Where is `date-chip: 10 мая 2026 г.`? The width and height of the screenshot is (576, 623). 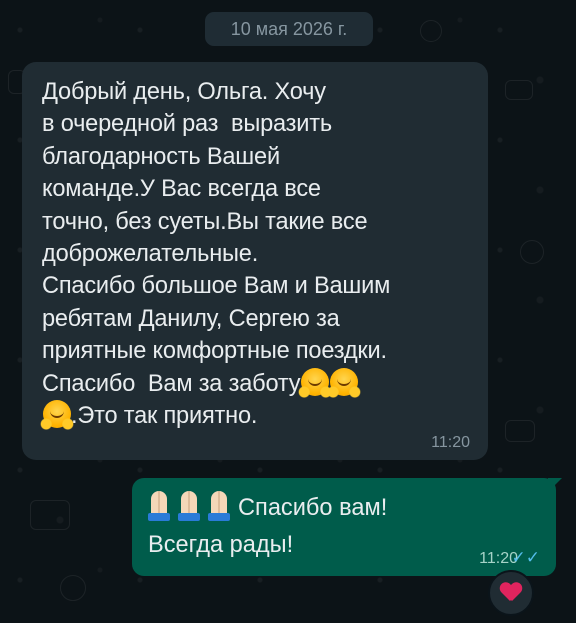 date-chip: 10 мая 2026 г. is located at coordinates (289, 29).